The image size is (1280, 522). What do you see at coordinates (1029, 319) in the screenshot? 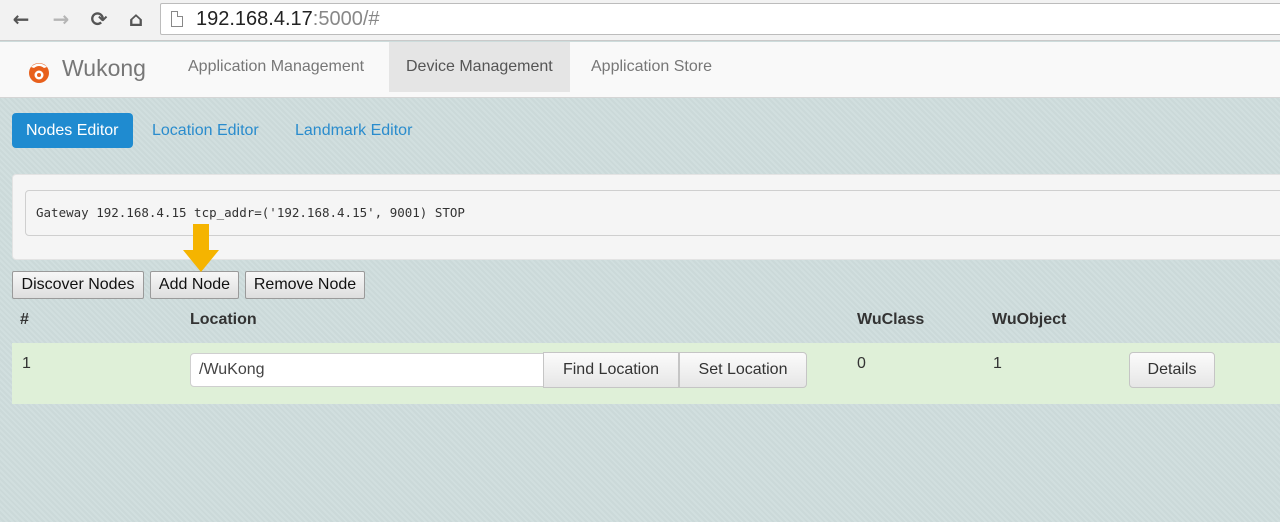
I see `column-header-wuobject: WuObject` at bounding box center [1029, 319].